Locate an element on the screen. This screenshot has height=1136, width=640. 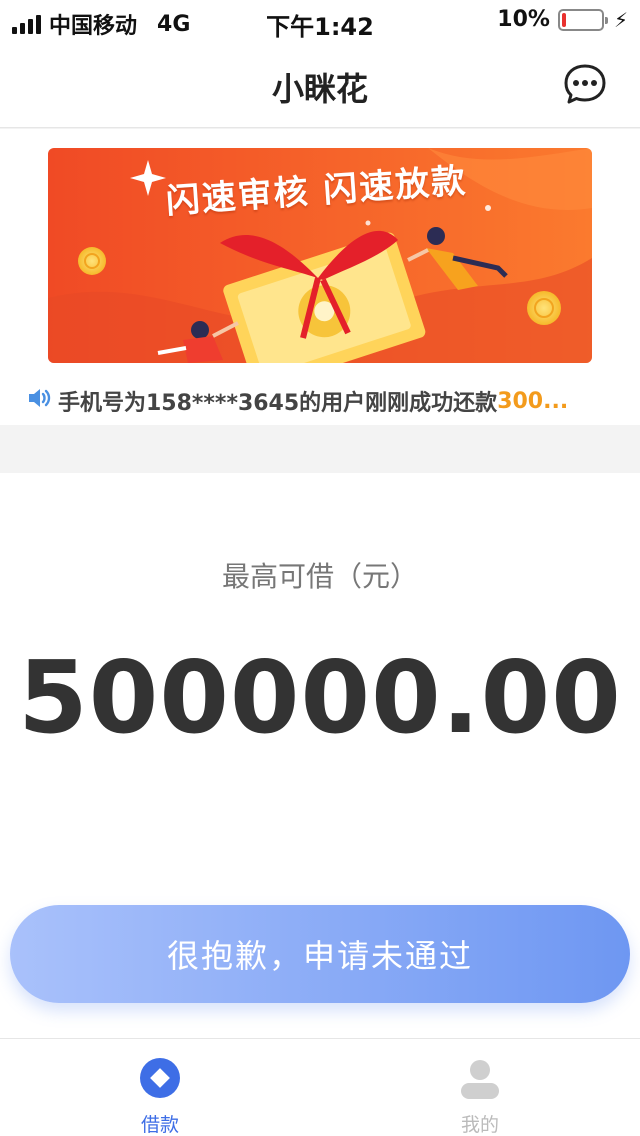
notice-text: 手机号为158****3645的用户刚刚成功还款 is located at coordinates (278, 403).